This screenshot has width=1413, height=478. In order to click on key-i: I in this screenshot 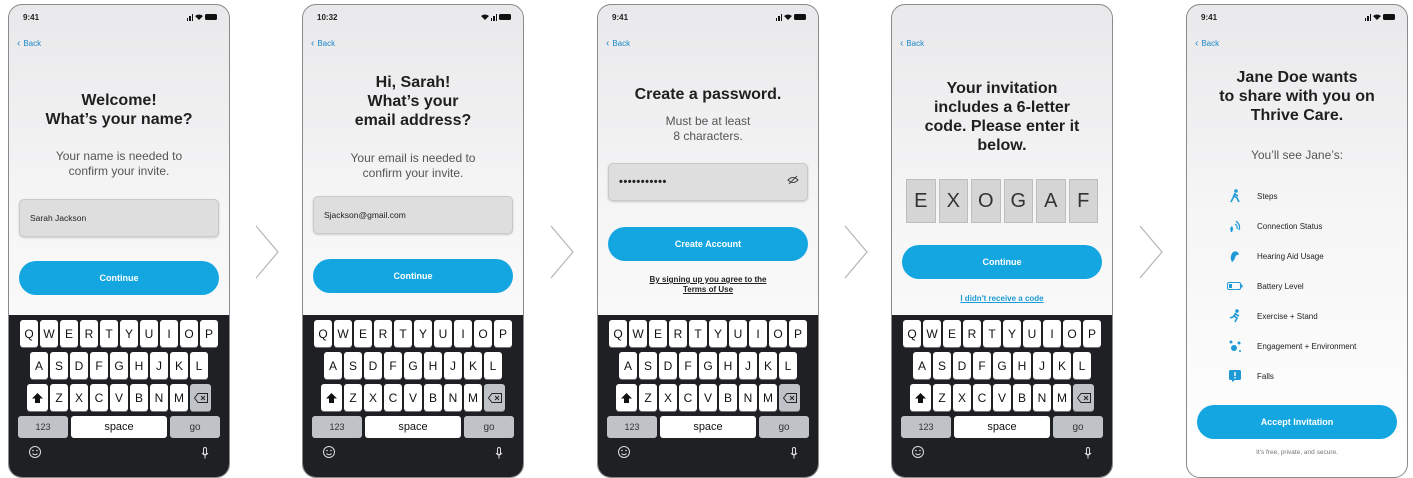, I will do `click(169, 333)`.